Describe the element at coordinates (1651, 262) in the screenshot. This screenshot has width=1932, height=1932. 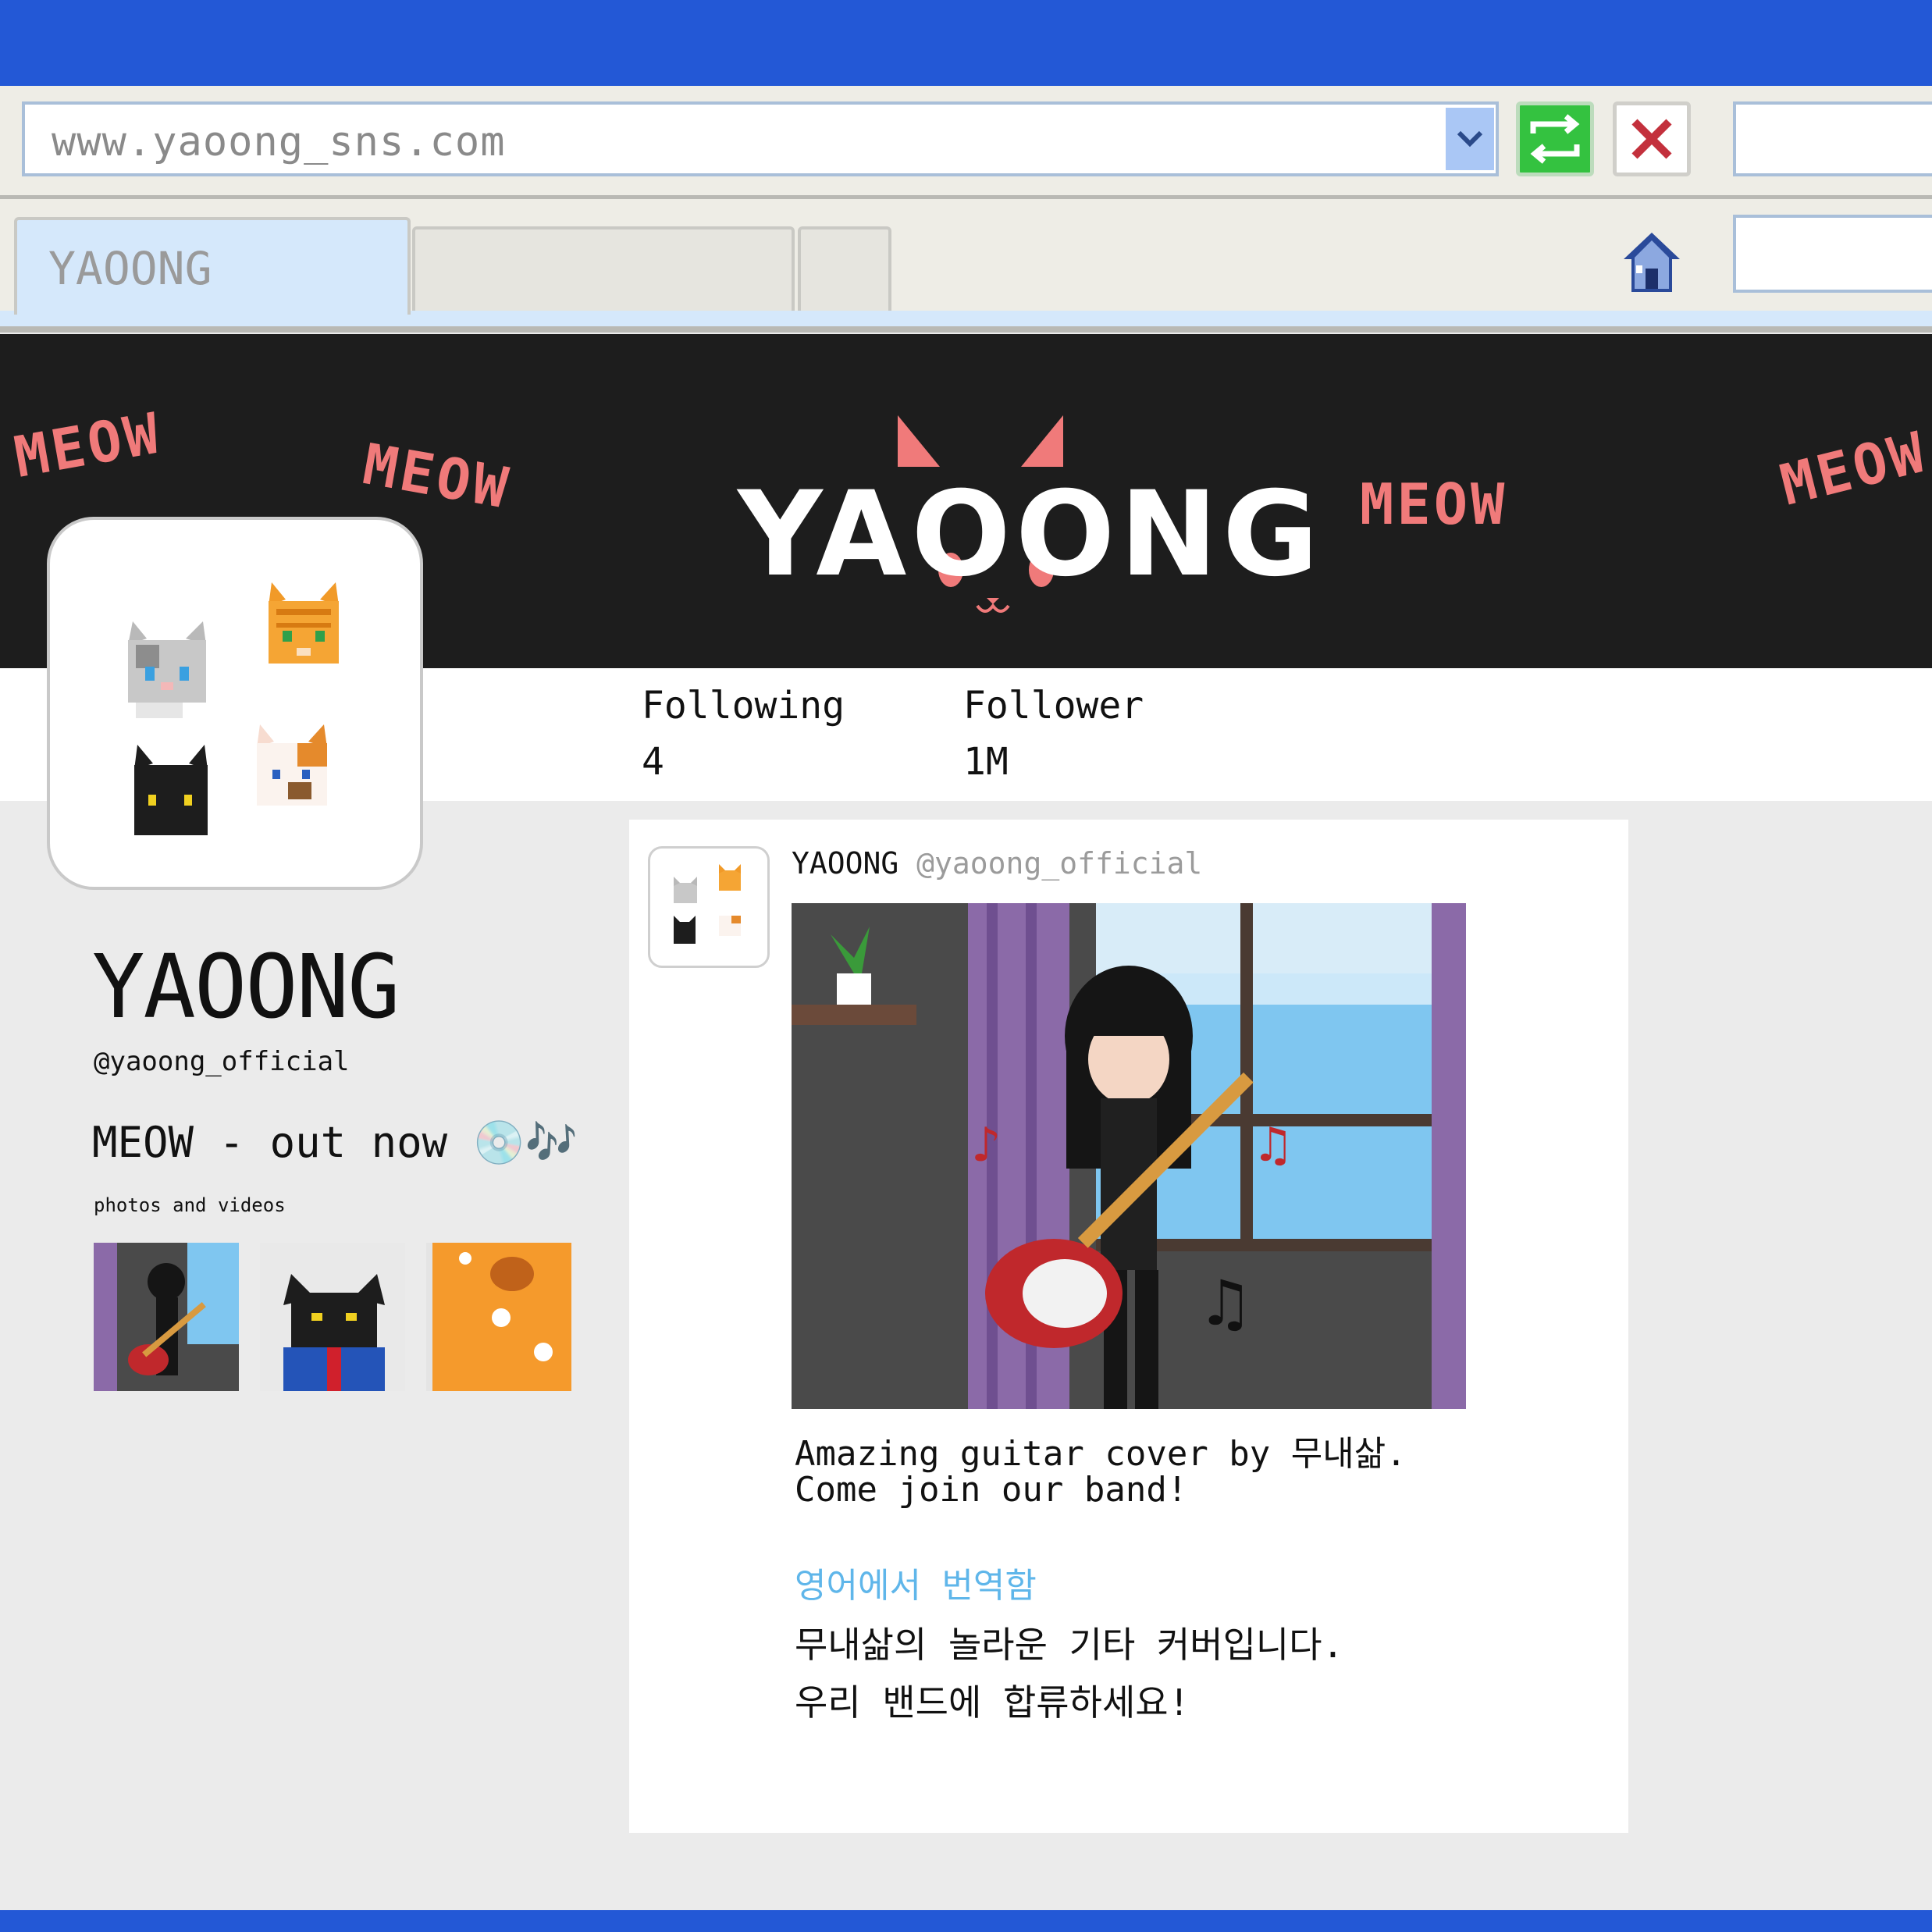
I see `home-icon` at that location.